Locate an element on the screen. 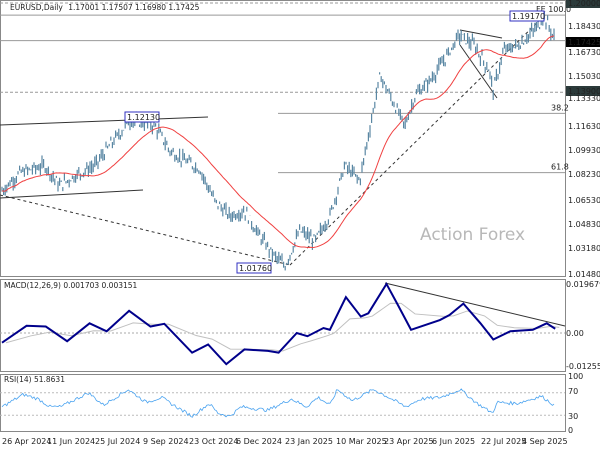 The height and width of the screenshot is (450, 600). price-tick-label: 1.03180 is located at coordinates (584, 248).